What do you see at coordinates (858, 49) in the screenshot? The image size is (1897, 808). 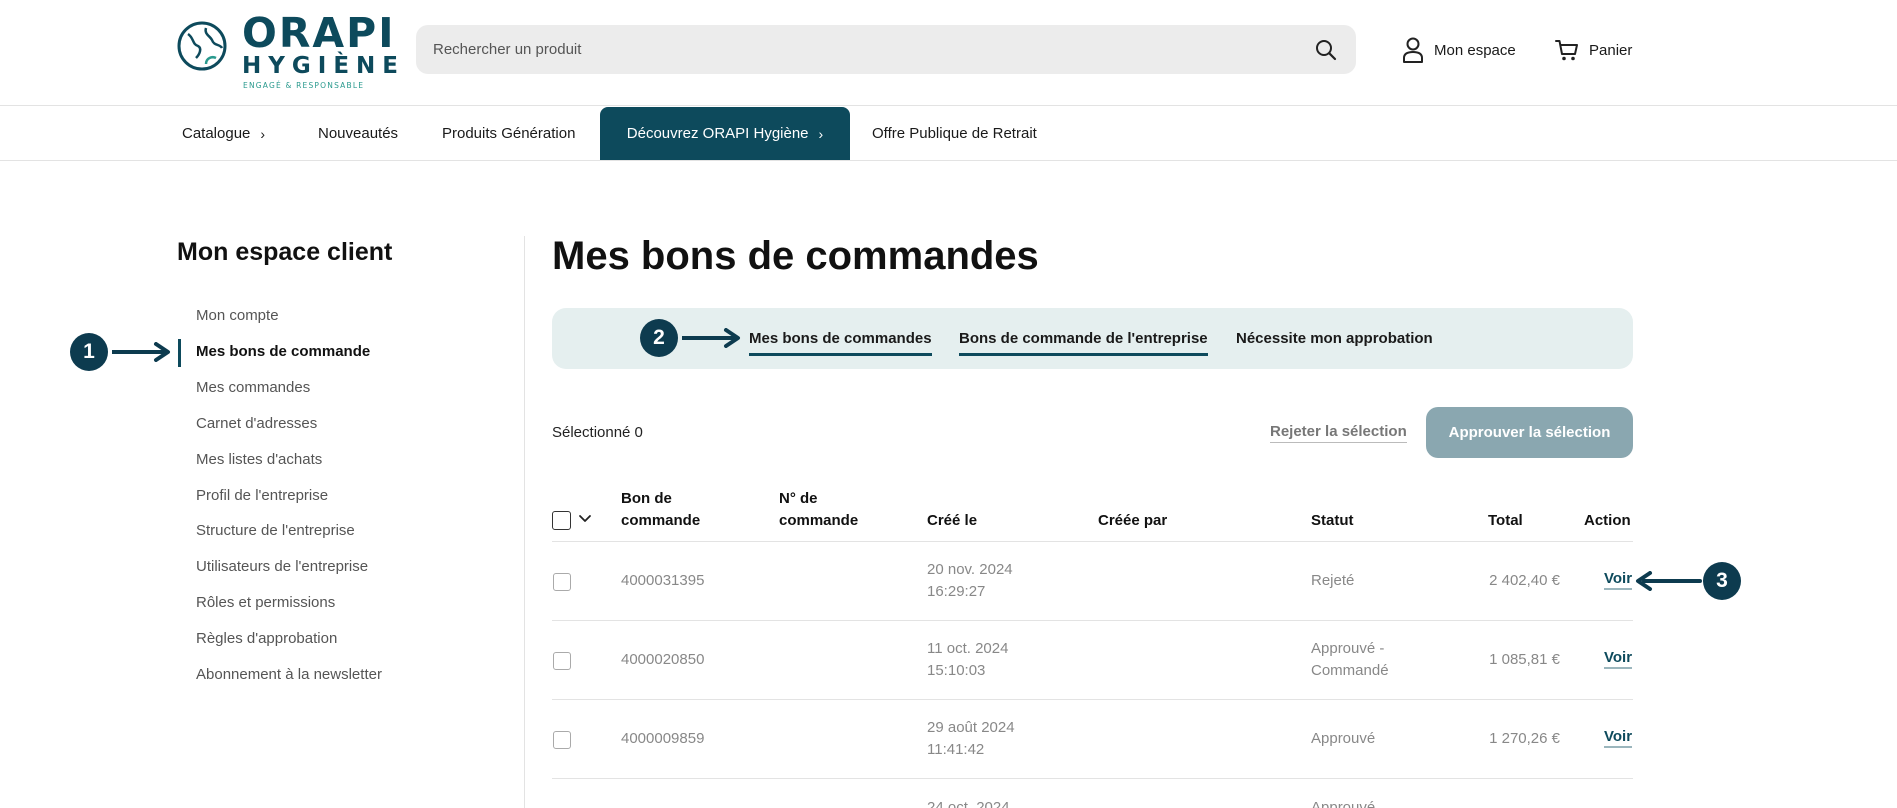 I see `search-input` at bounding box center [858, 49].